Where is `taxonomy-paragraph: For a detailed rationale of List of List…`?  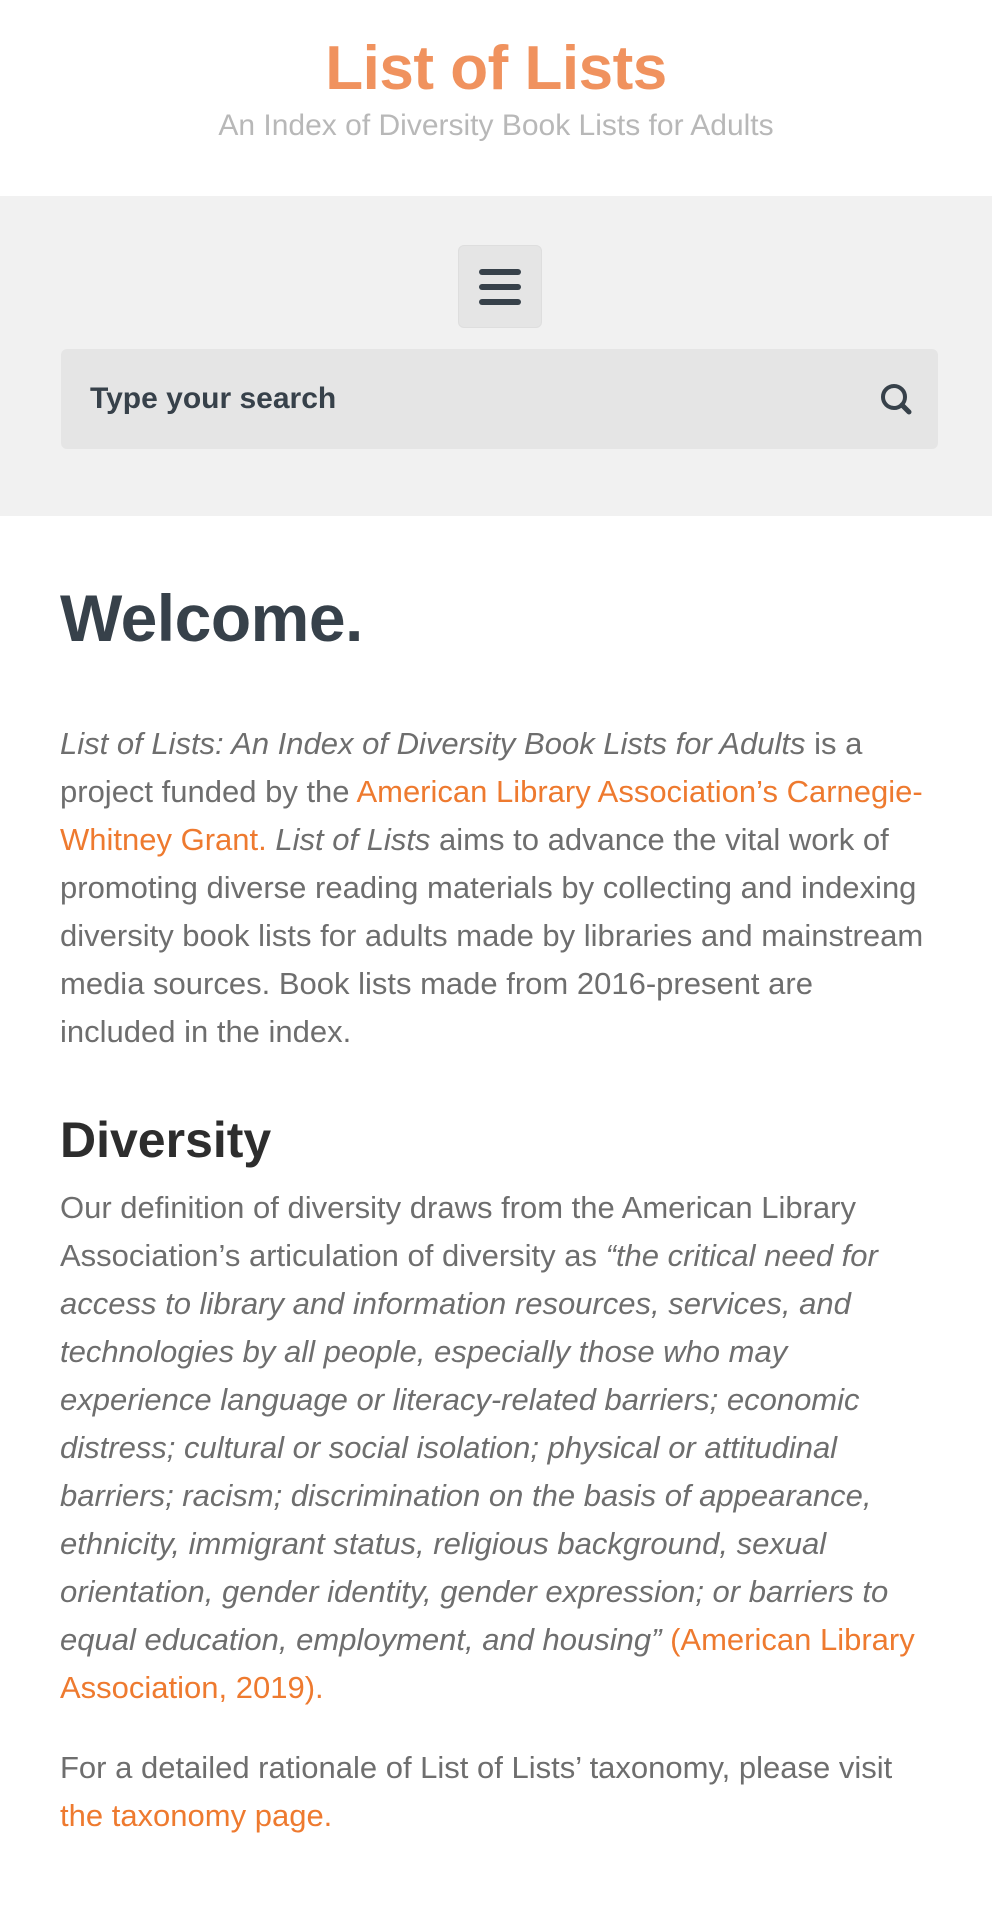 taxonomy-paragraph: For a detailed rationale of List of List… is located at coordinates (496, 1792).